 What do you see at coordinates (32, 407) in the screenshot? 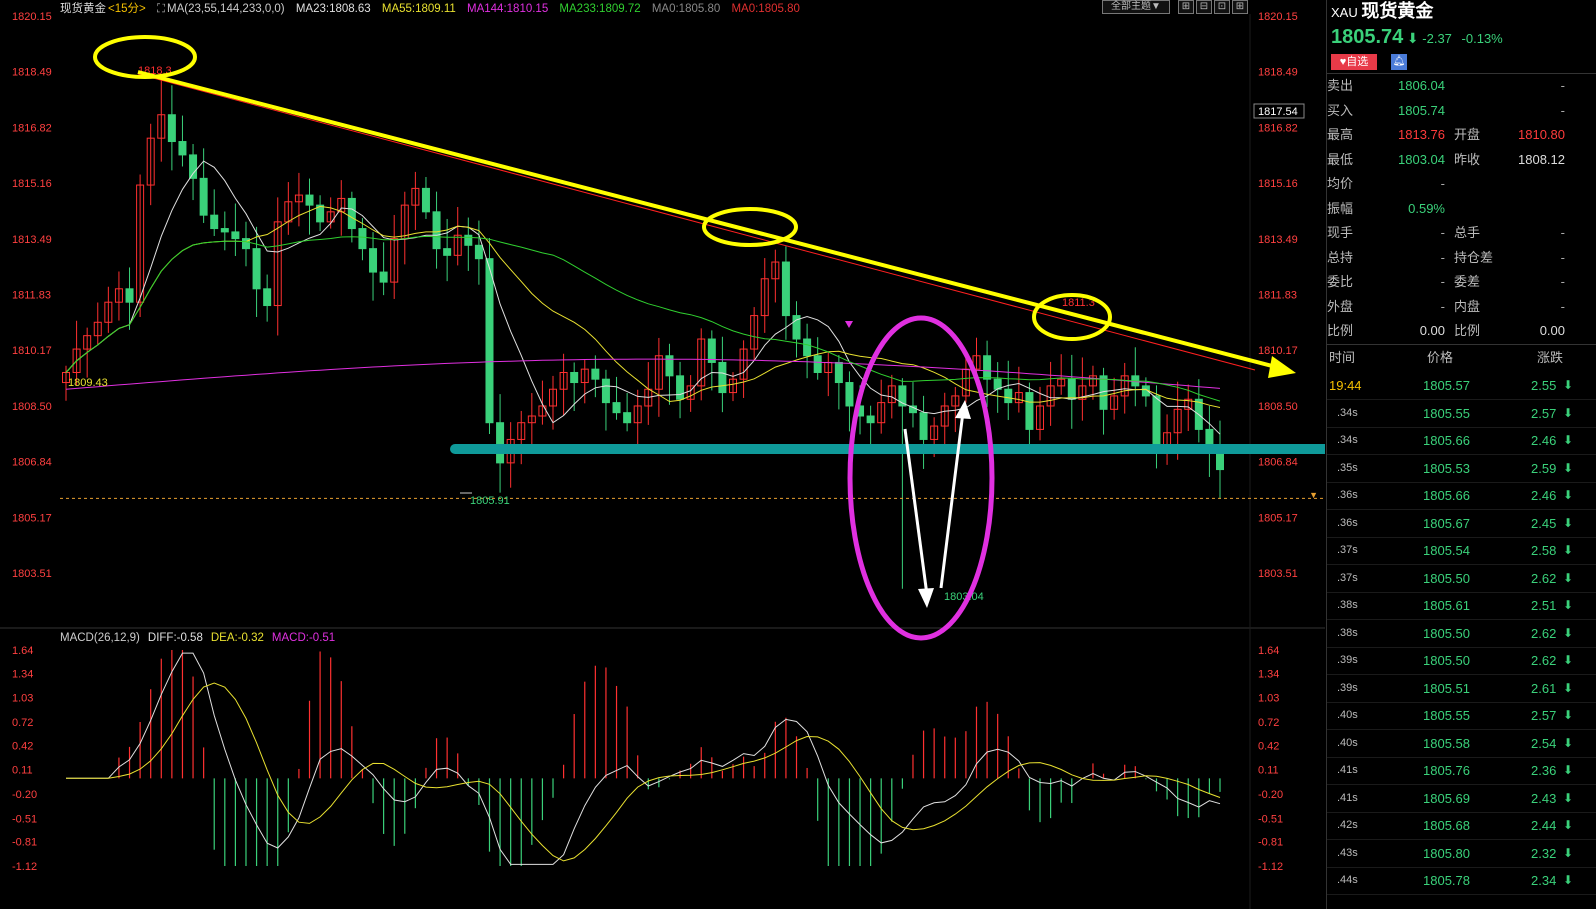
I see `price-axis-left-label: 1808.50` at bounding box center [32, 407].